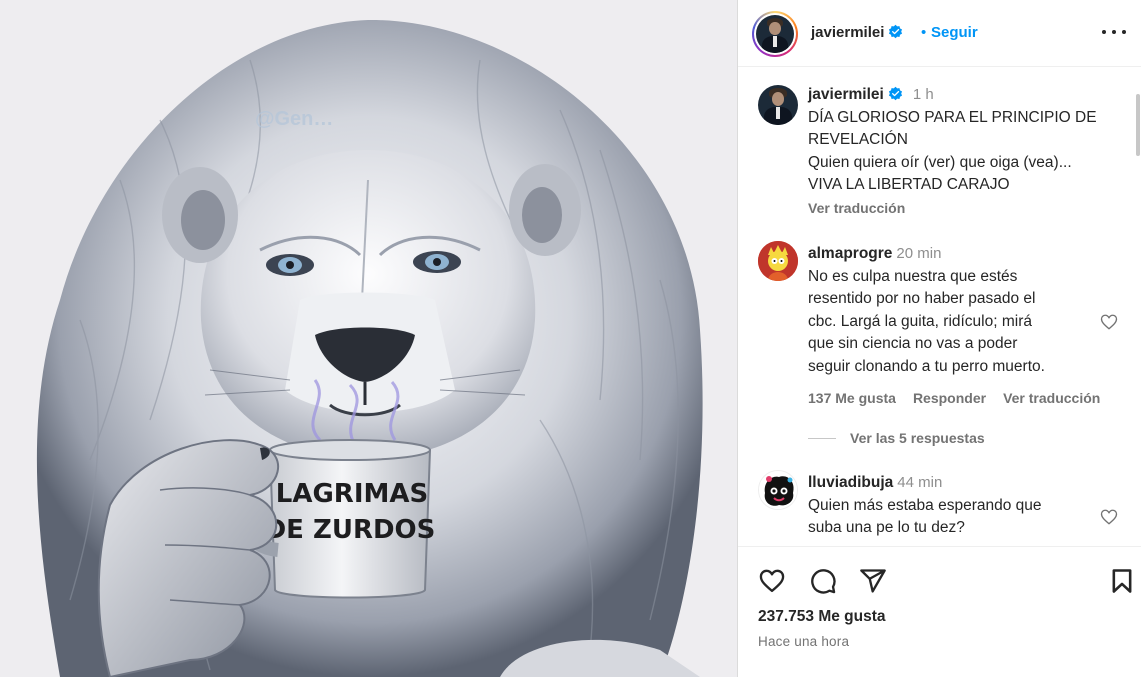 This screenshot has height=677, width=1141. What do you see at coordinates (913, 276) in the screenshot?
I see `comment-line: No es culpa nuestra que estés` at bounding box center [913, 276].